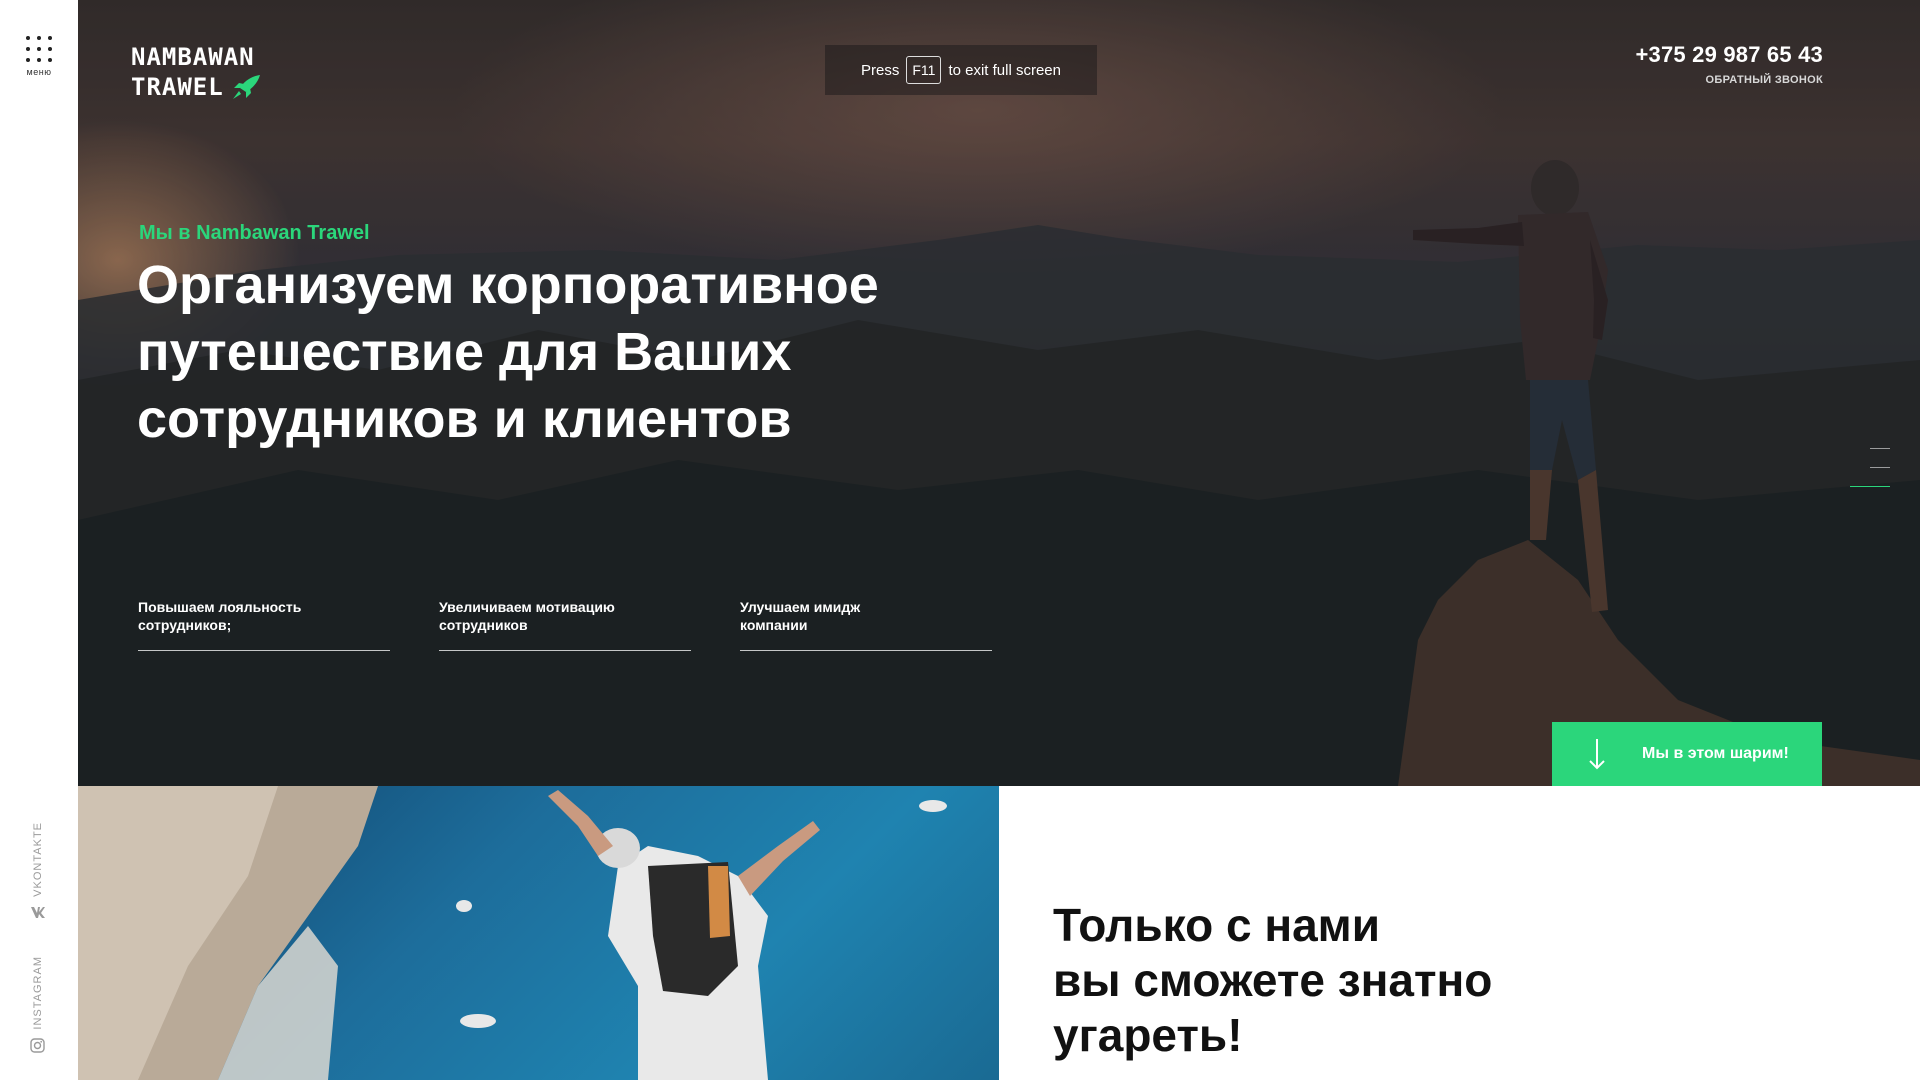 This screenshot has width=1920, height=1080. Describe the element at coordinates (1148, 1035) in the screenshot. I see `lower-heading-line: угареть!` at that location.